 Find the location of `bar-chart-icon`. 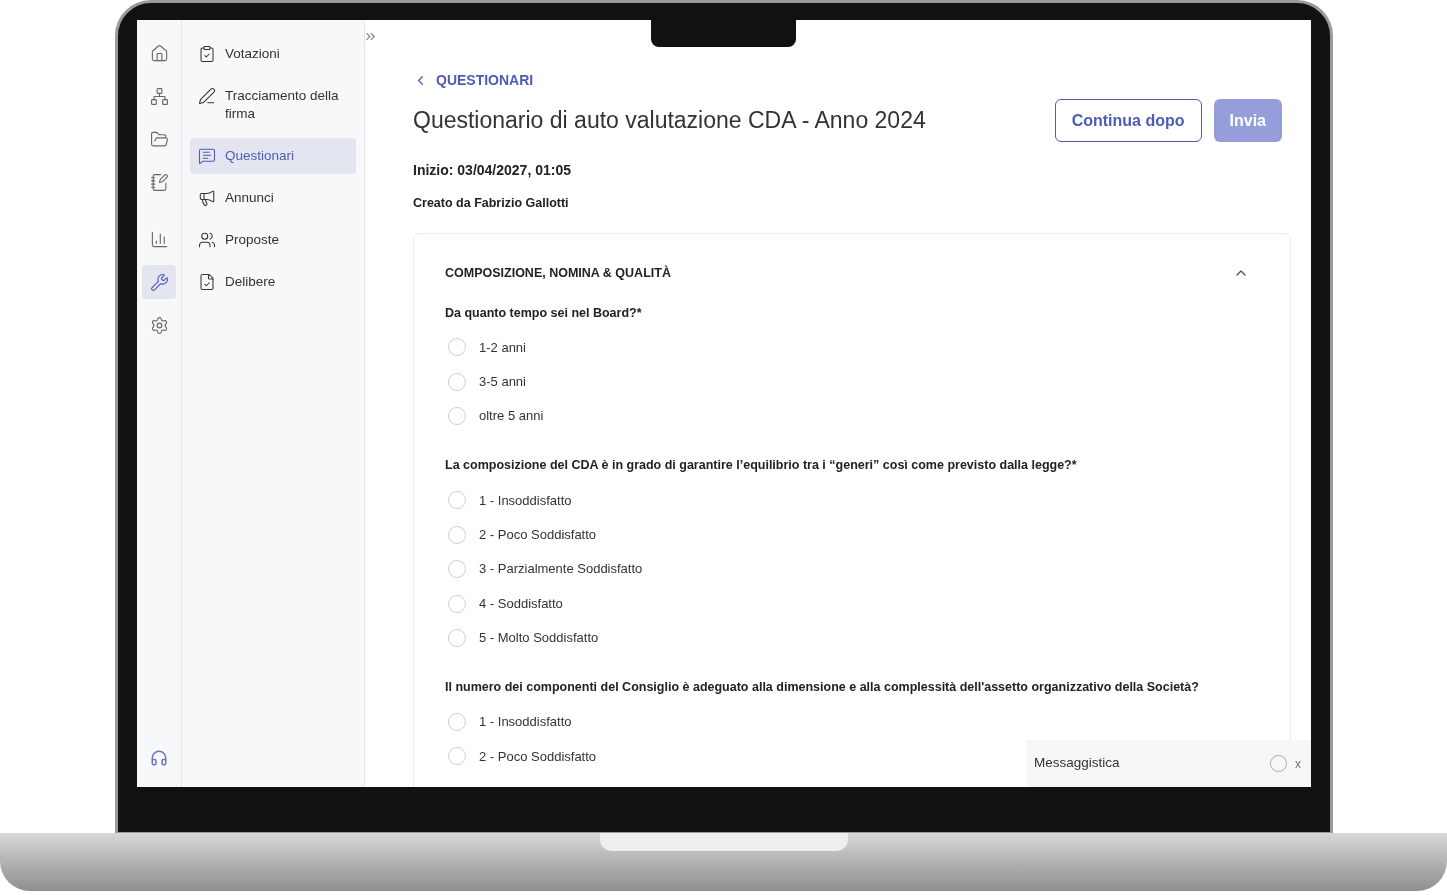

bar-chart-icon is located at coordinates (159, 239).